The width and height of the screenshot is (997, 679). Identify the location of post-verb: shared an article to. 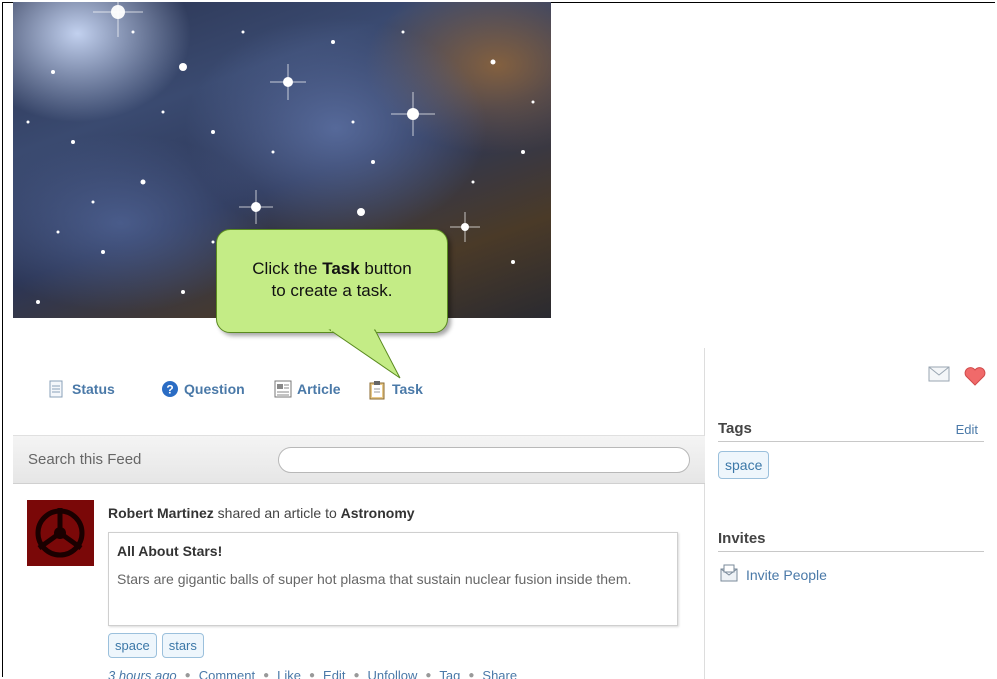
(277, 513).